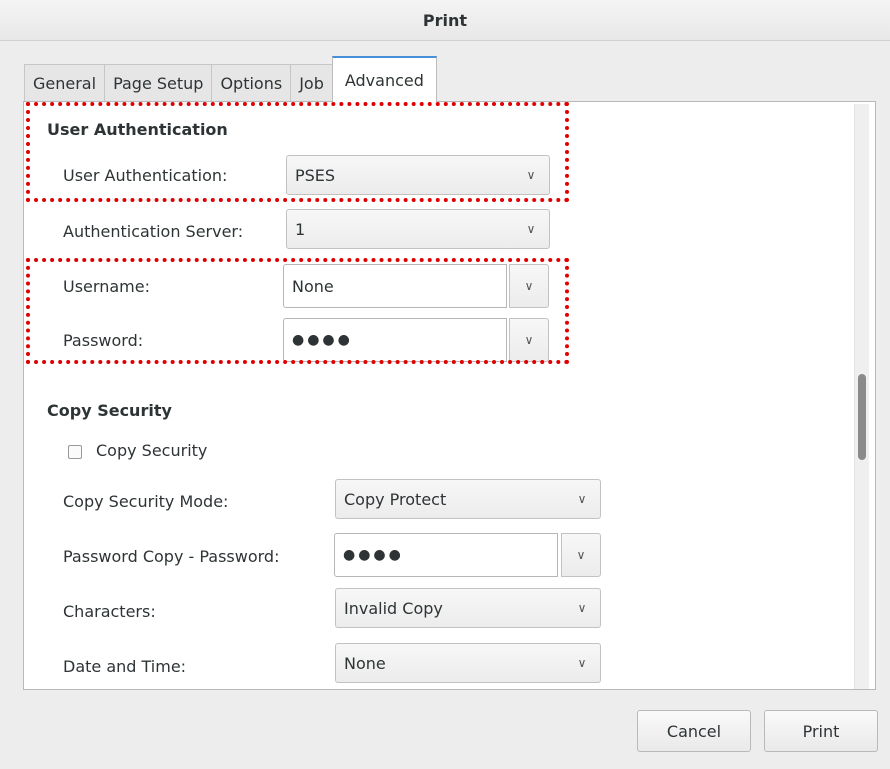 Image resolution: width=890 pixels, height=769 pixels. I want to click on authentication-server-label: Authentication Server:, so click(153, 231).